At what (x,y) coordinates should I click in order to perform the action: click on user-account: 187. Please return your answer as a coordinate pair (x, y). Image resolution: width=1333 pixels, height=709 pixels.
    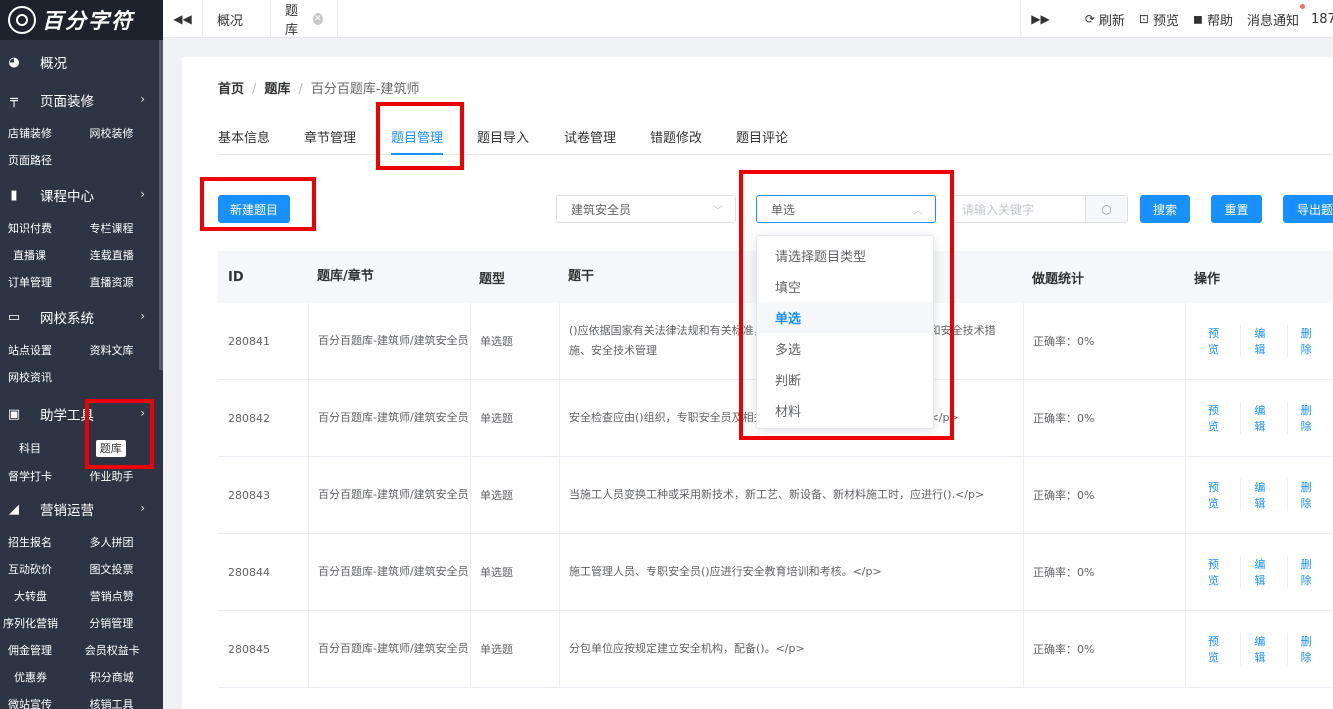
    Looking at the image, I should click on (1322, 19).